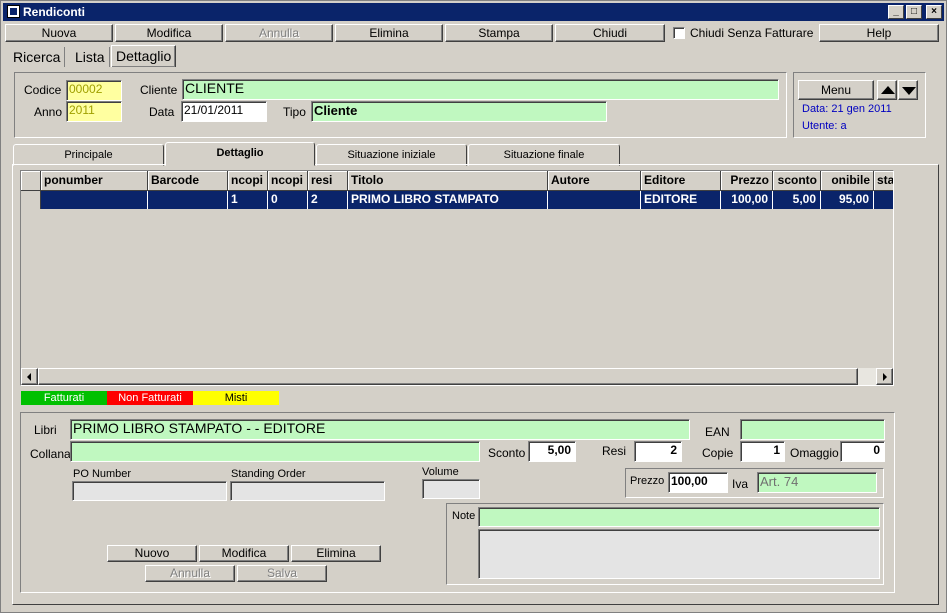  I want to click on tab-dettaglio: Dettaglio, so click(240, 154).